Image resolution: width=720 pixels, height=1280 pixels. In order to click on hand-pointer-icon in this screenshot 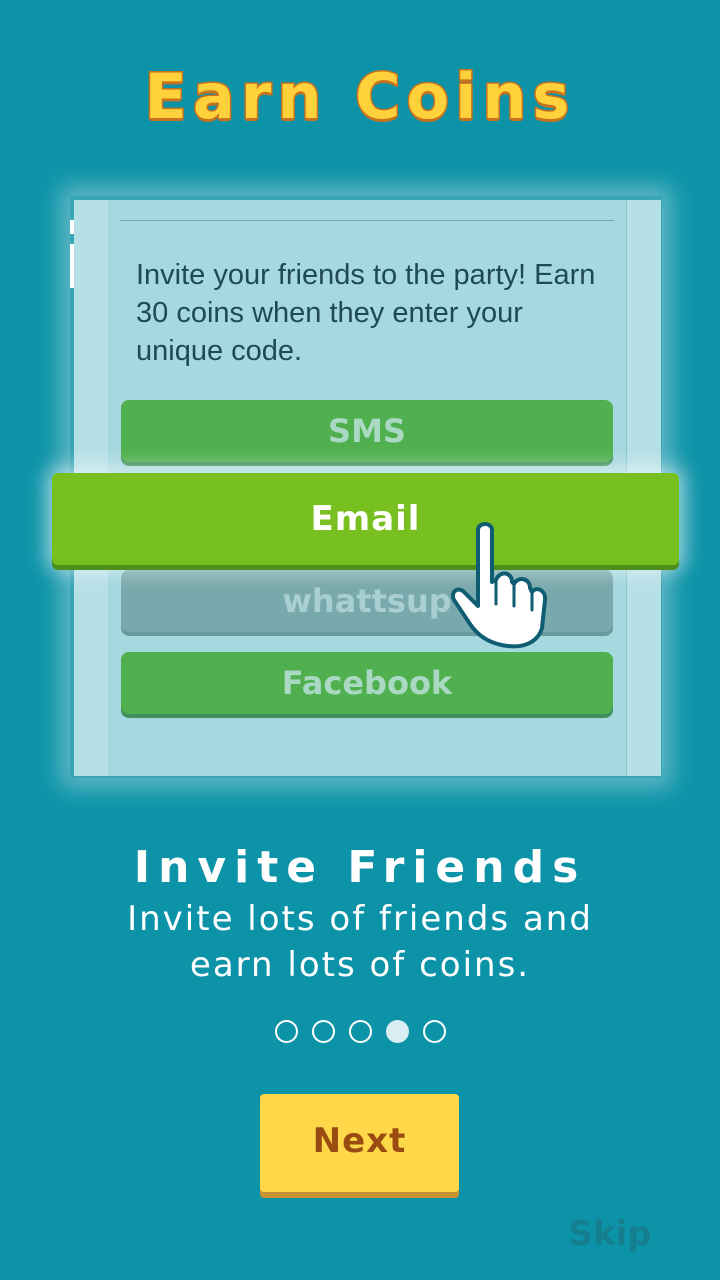, I will do `click(499, 585)`.